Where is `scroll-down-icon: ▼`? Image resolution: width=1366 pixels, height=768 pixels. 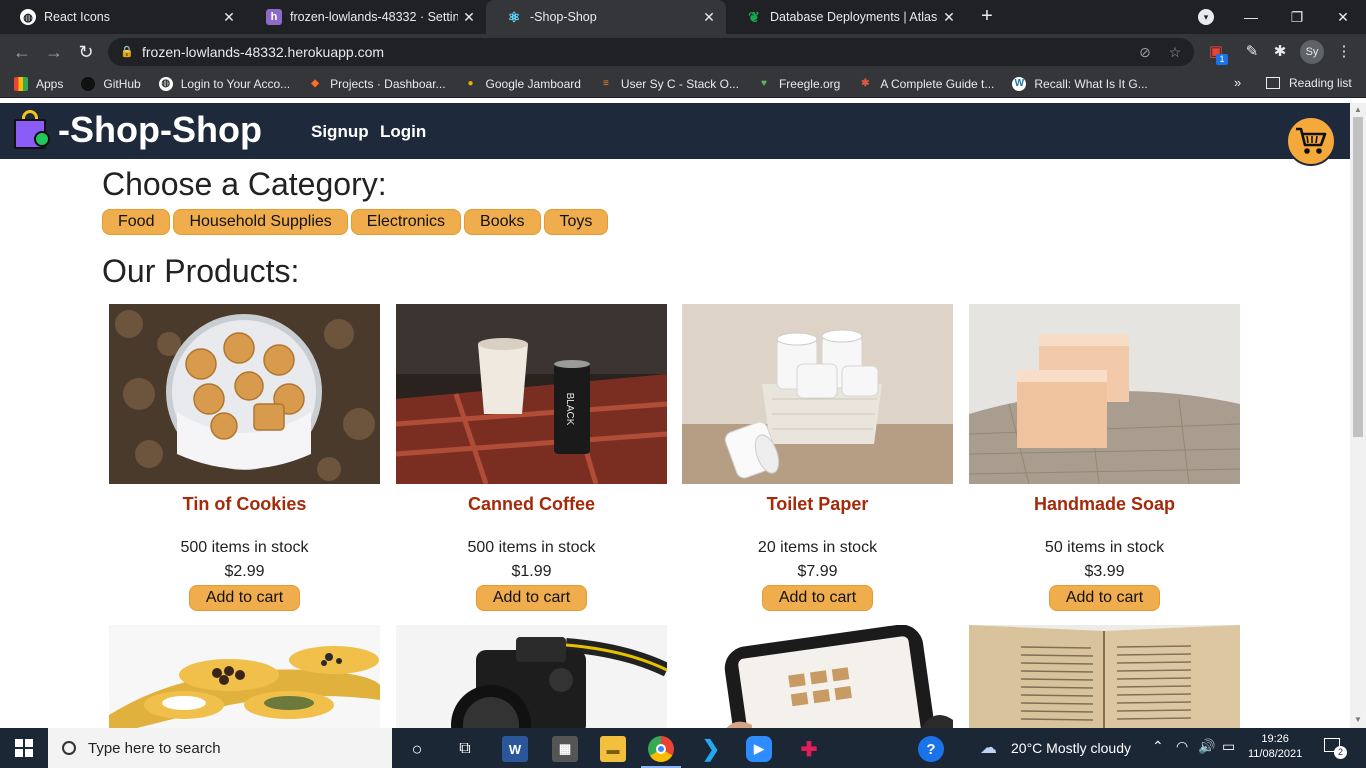
scroll-down-icon: ▼ is located at coordinates (1358, 720).